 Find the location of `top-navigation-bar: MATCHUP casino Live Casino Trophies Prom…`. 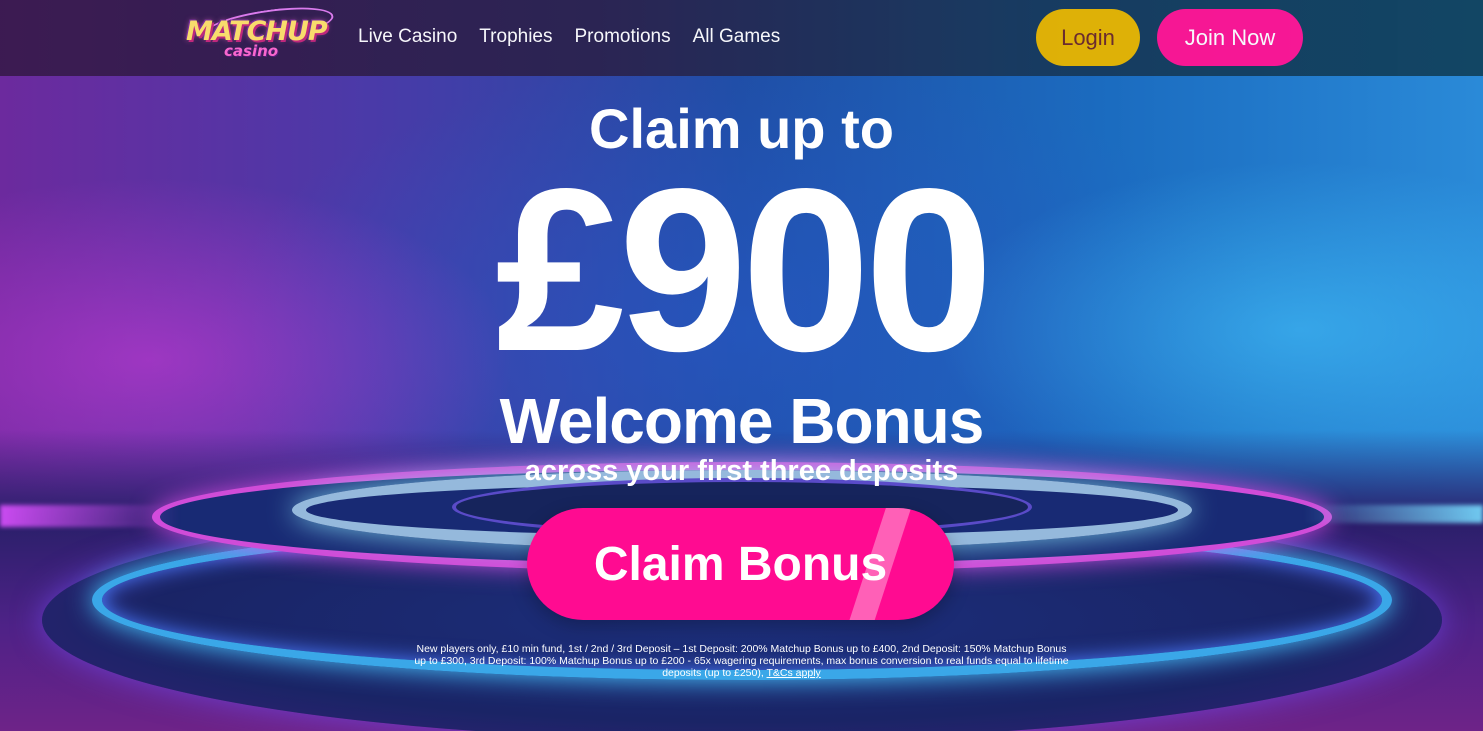

top-navigation-bar: MATCHUP casino Live Casino Trophies Prom… is located at coordinates (741, 38).